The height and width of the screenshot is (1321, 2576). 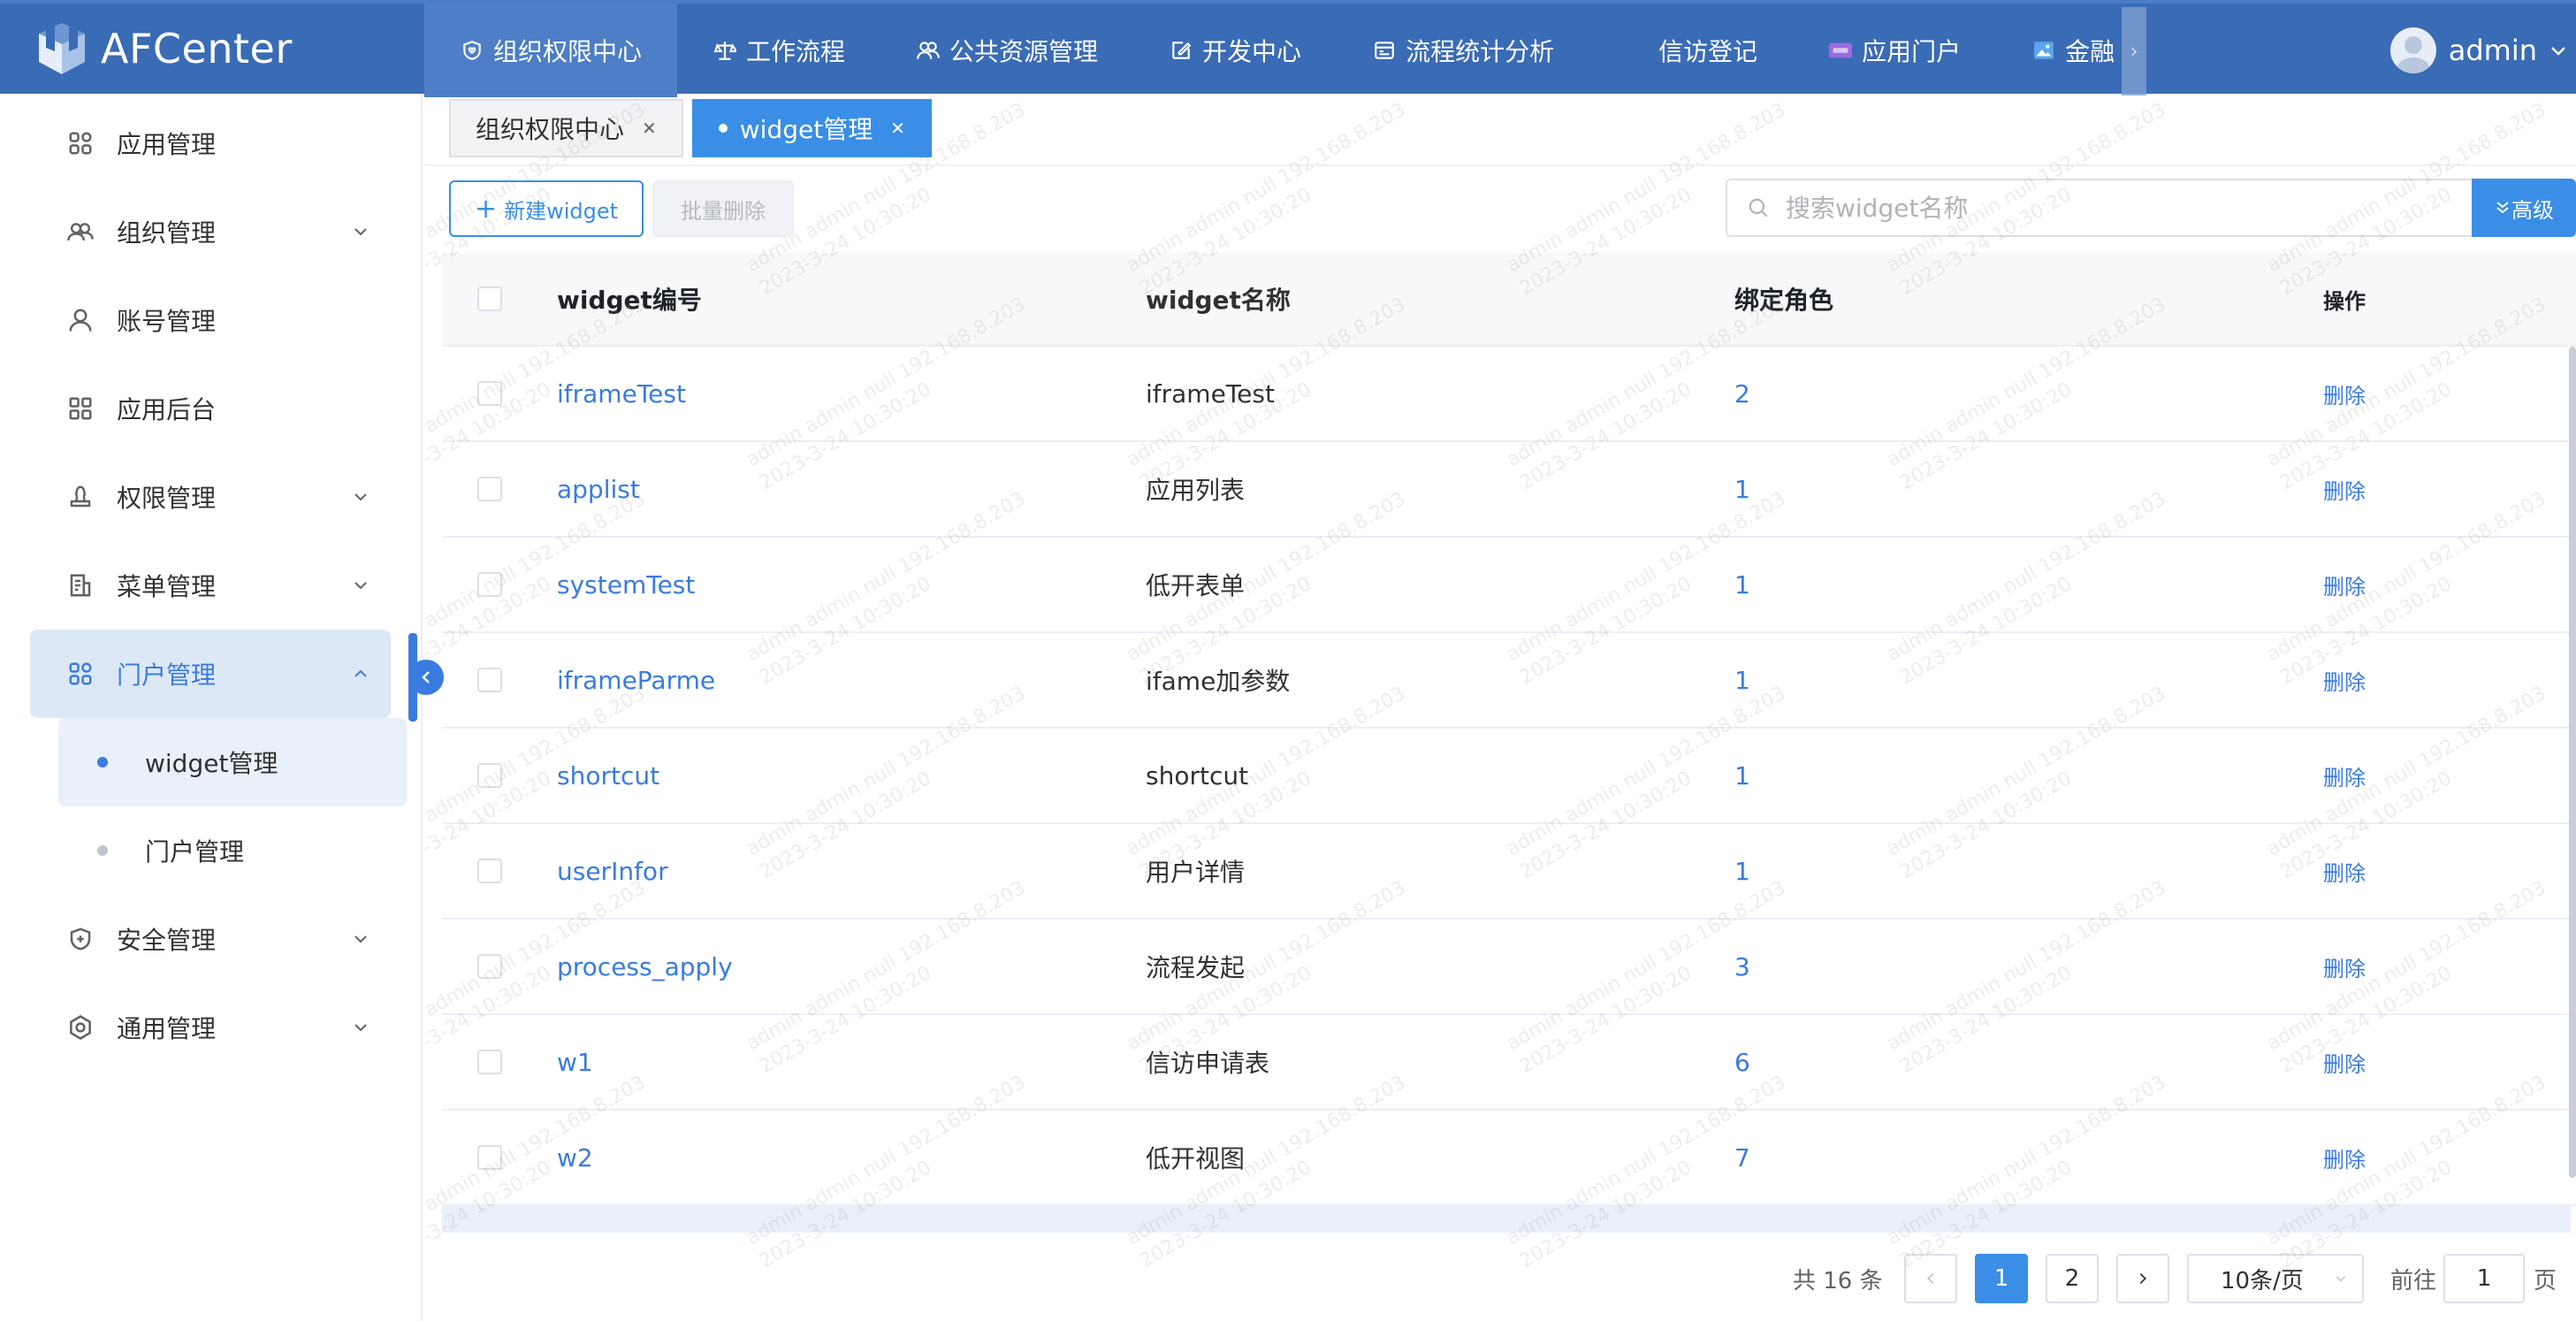 What do you see at coordinates (210, 320) in the screenshot?
I see `sidebar-item-account-management: 账号管理` at bounding box center [210, 320].